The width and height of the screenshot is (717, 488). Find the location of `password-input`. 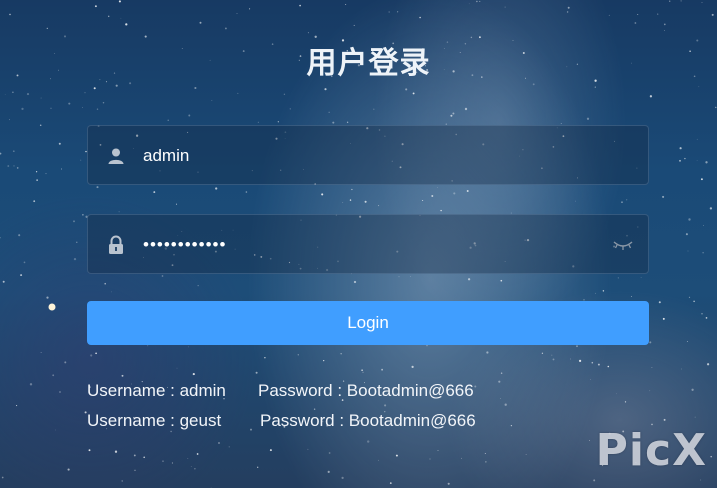

password-input is located at coordinates (378, 245).